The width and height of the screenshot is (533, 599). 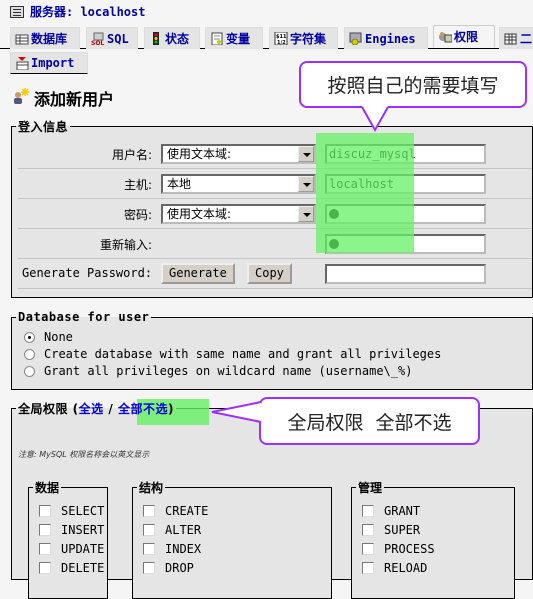 I want to click on tab-label: 状态, so click(x=177, y=39).